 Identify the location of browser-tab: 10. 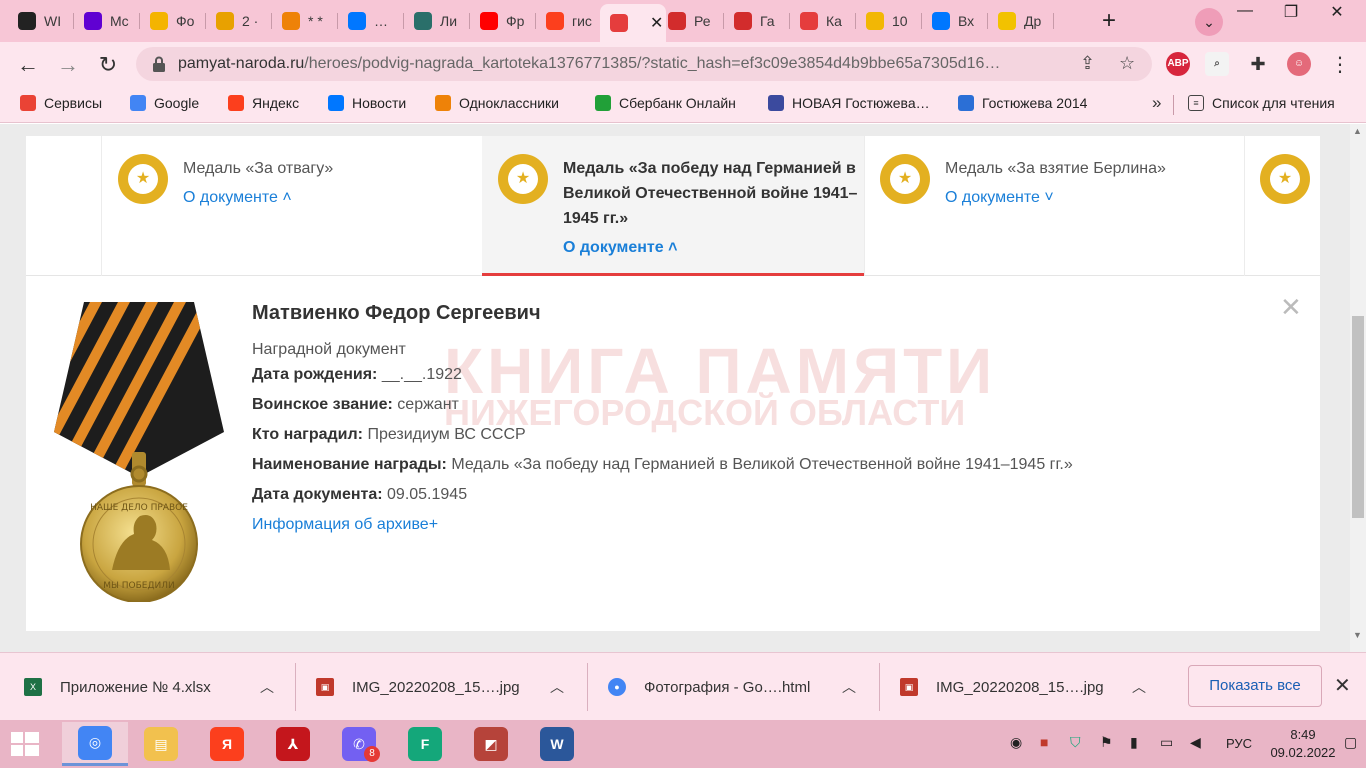
(889, 21).